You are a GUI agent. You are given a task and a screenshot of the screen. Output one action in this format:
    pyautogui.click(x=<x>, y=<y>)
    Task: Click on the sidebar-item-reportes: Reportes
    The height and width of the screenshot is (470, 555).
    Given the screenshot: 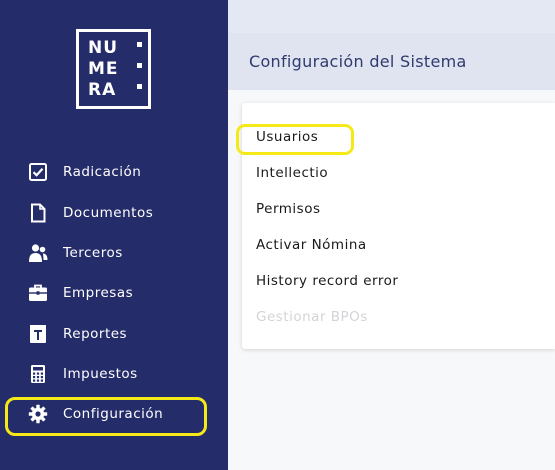 What is the action you would take?
    pyautogui.click(x=114, y=334)
    